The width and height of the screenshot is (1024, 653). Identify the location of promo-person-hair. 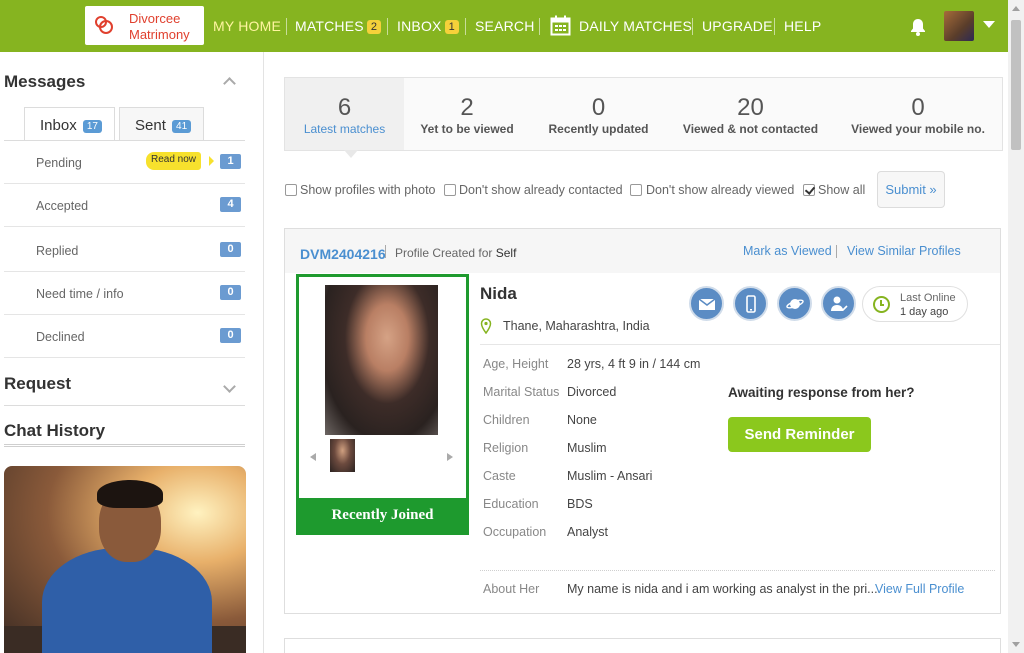
(130, 494).